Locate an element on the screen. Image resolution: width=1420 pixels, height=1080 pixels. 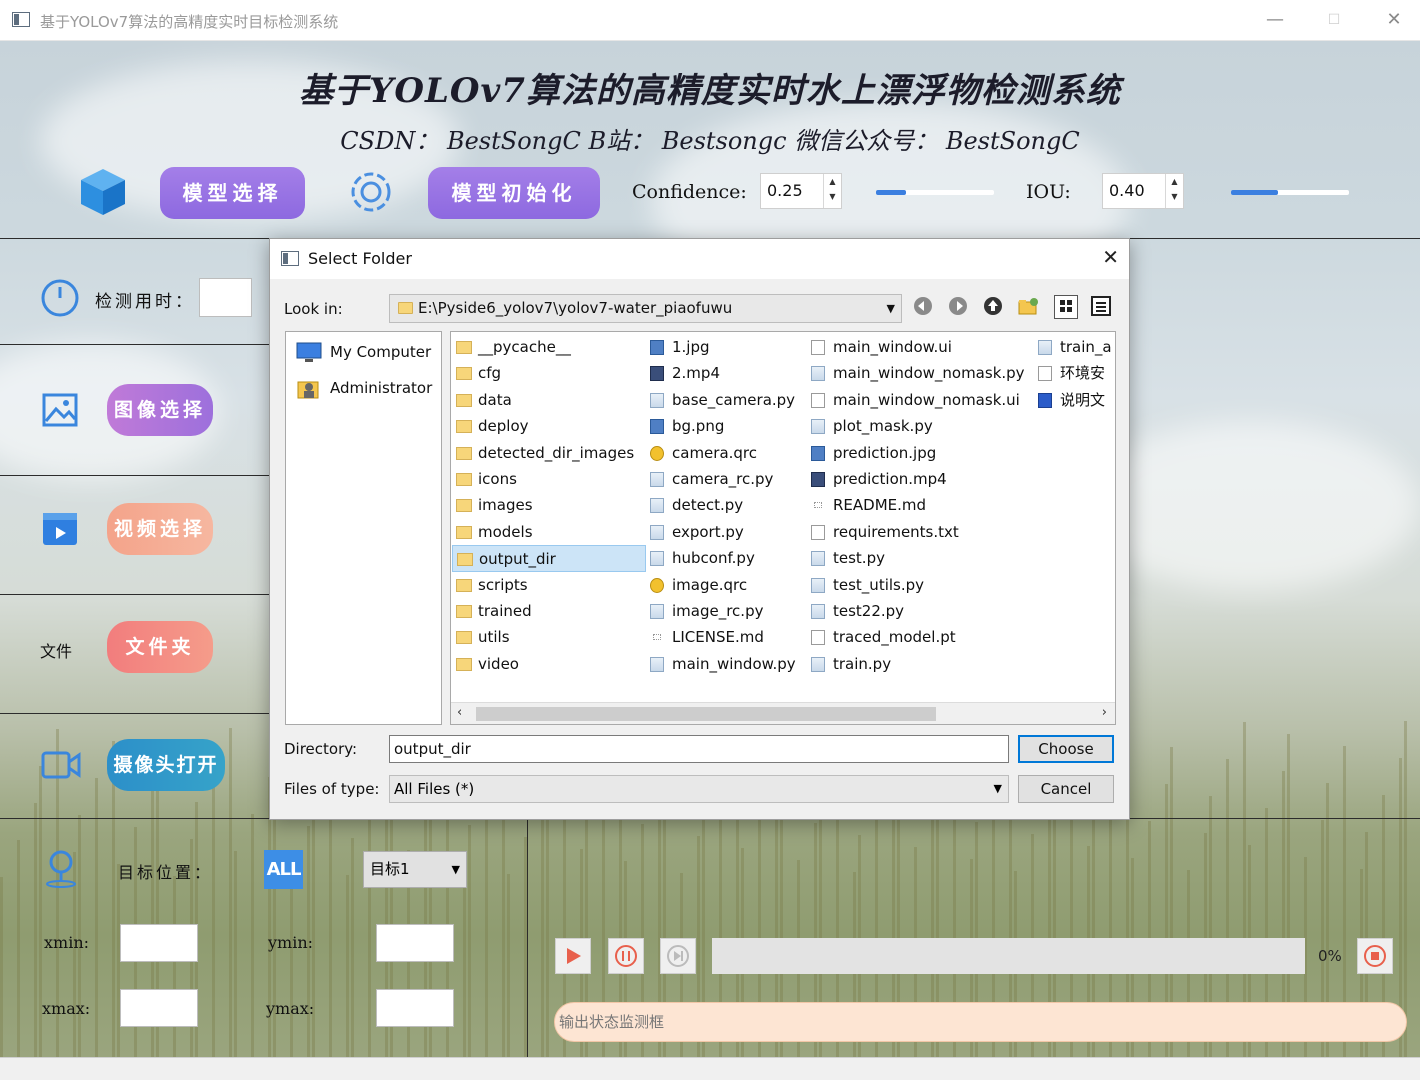
py-file-icon is located at coordinates (818, 427).